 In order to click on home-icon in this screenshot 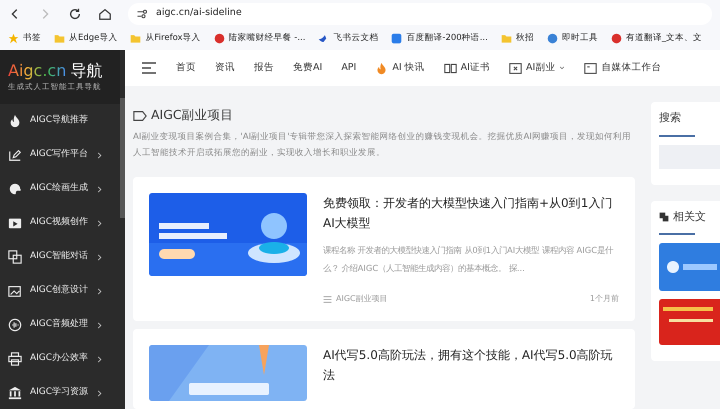, I will do `click(105, 13)`.